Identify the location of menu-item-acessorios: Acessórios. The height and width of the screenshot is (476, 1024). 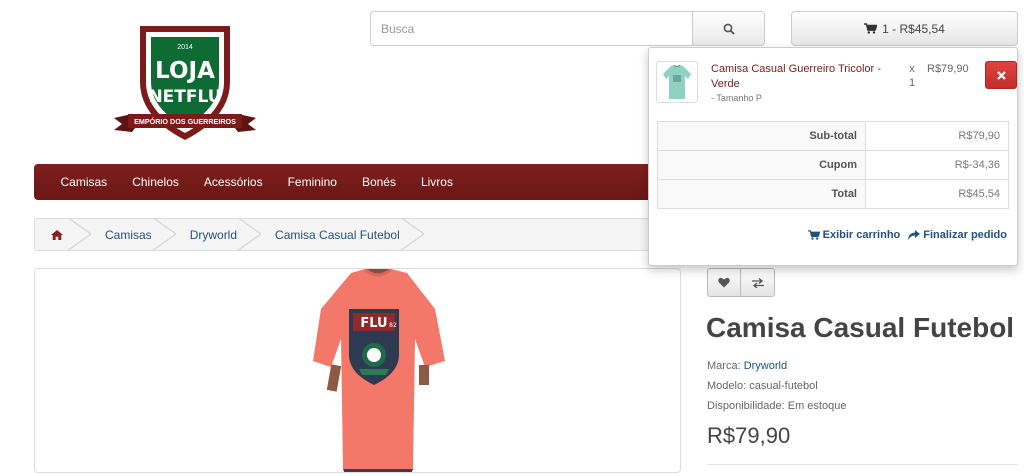
(233, 182).